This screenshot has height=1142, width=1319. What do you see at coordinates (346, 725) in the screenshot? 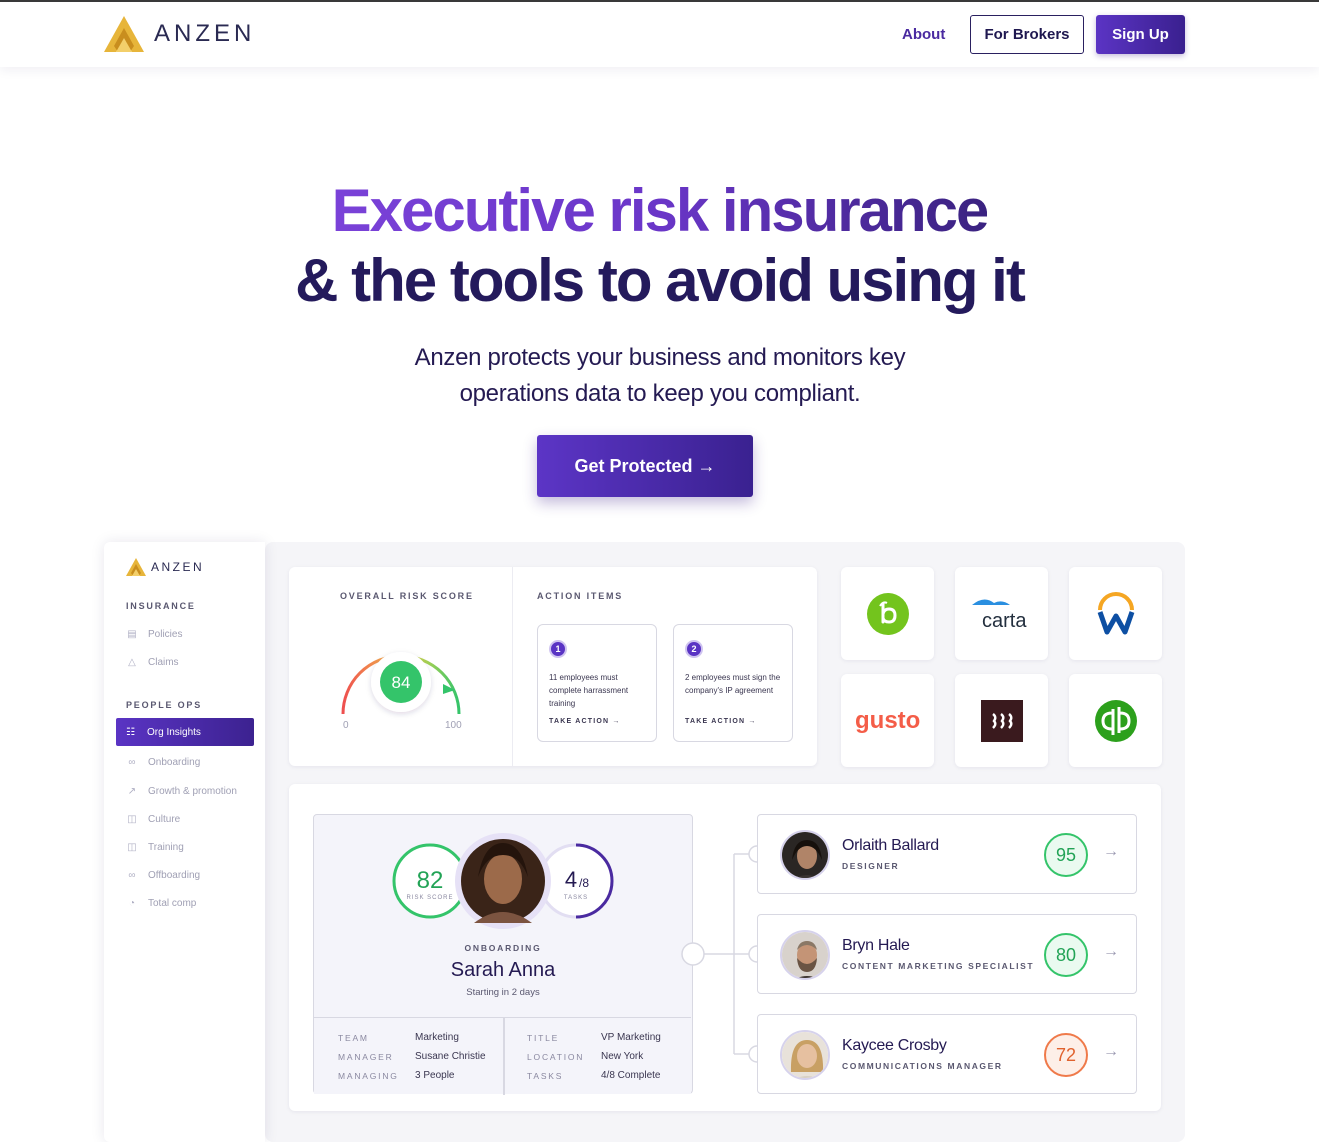
I see `gauge-min-label: 0` at bounding box center [346, 725].